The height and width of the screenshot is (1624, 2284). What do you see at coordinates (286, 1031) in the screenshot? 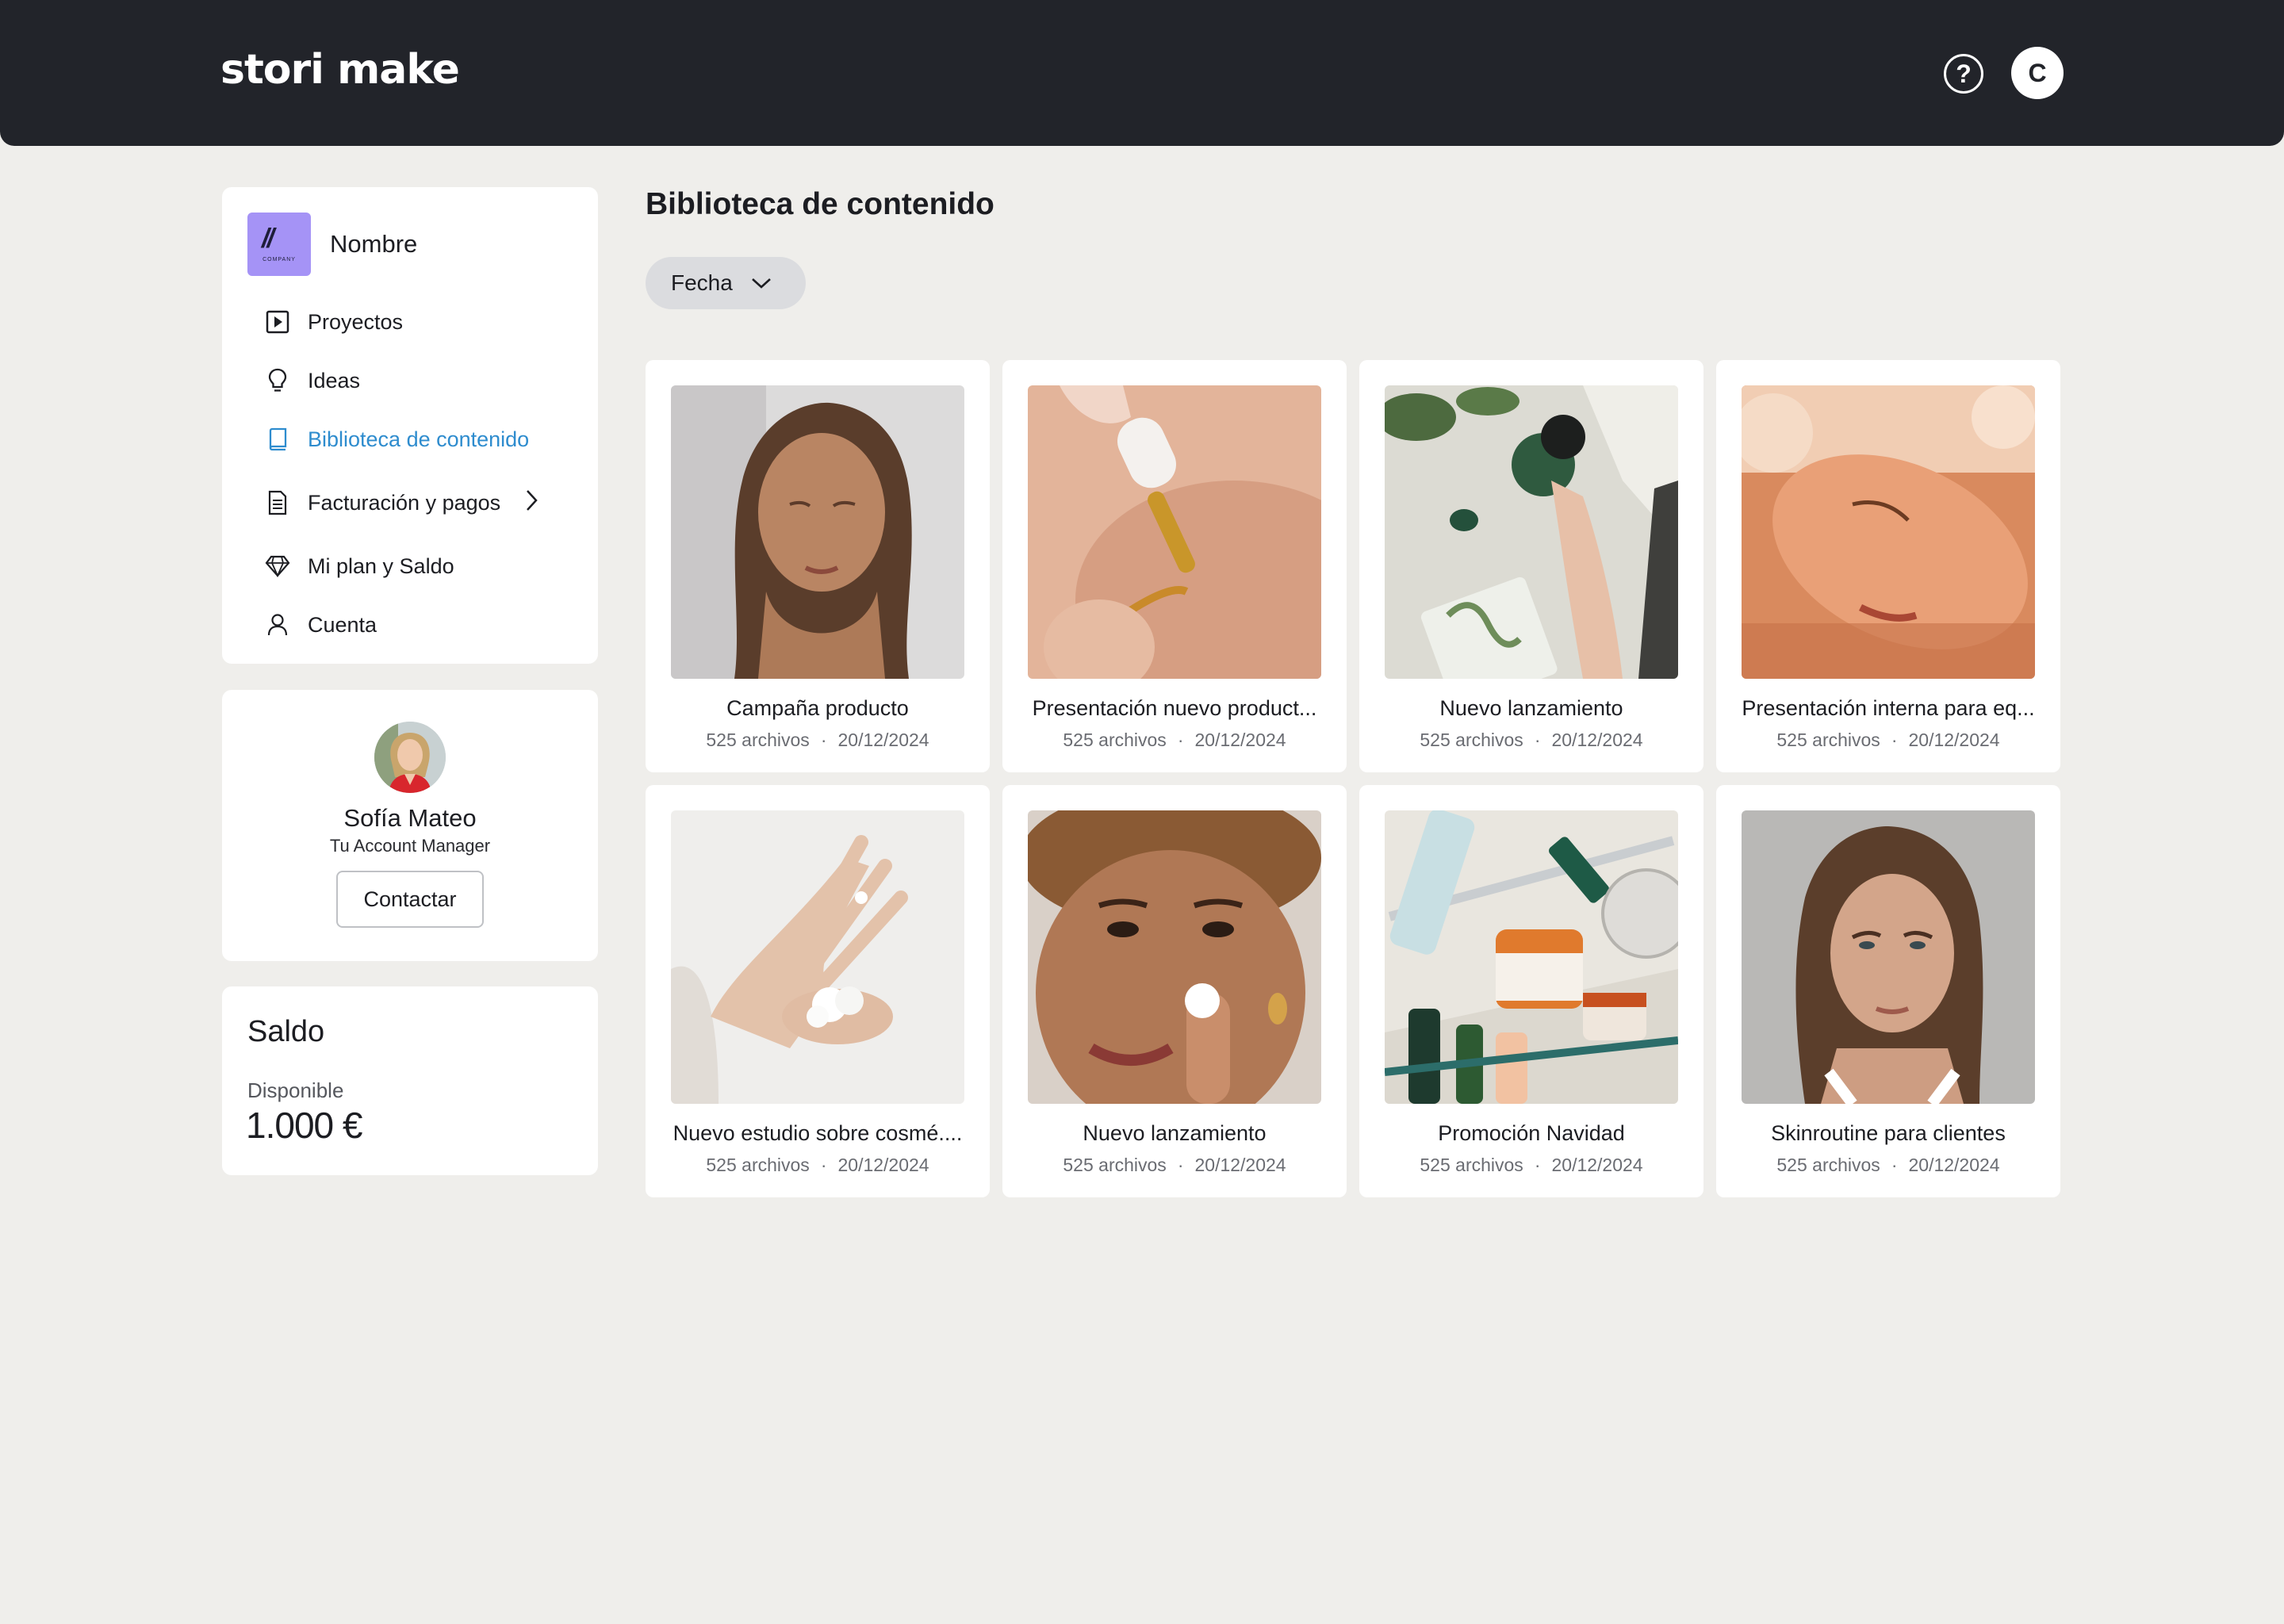
I see `balance-title: Saldo` at bounding box center [286, 1031].